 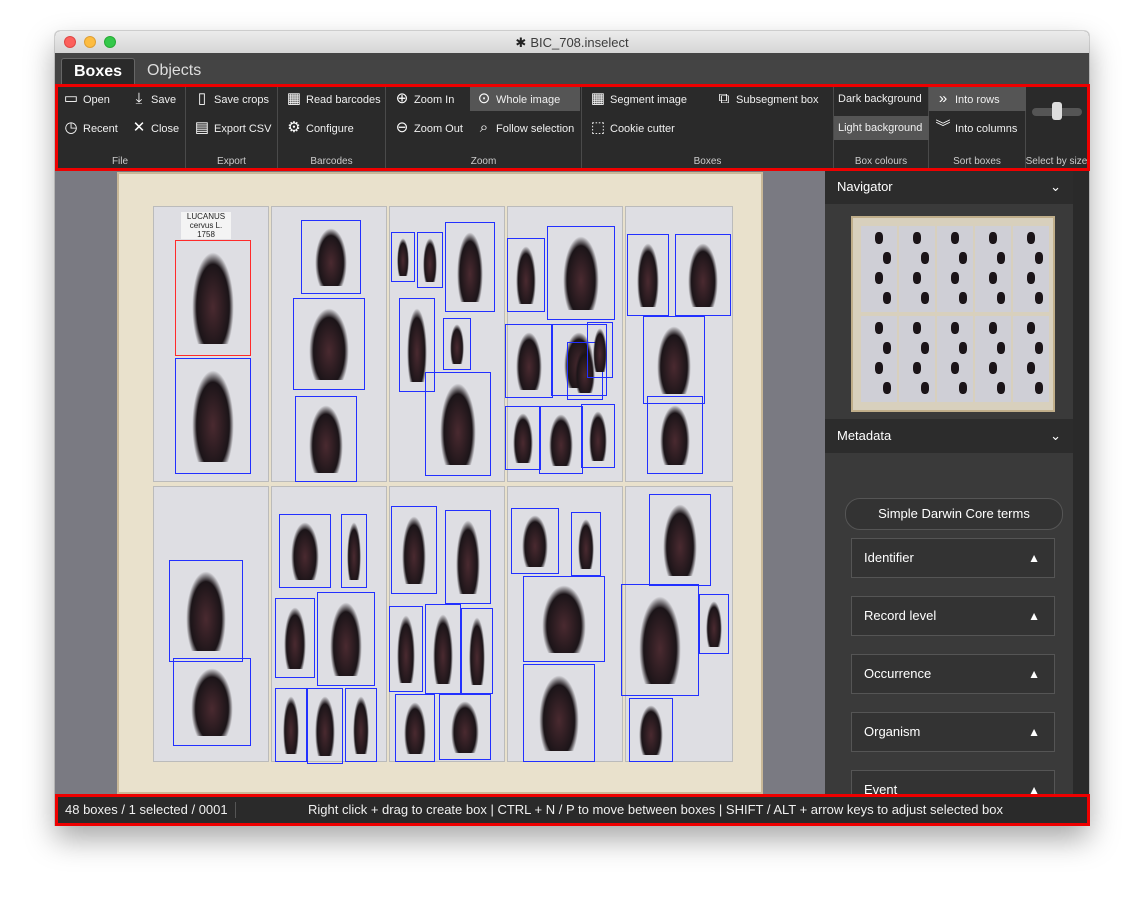 What do you see at coordinates (766, 99) in the screenshot?
I see `subsegment-box-button: ⧉ Subsegment box` at bounding box center [766, 99].